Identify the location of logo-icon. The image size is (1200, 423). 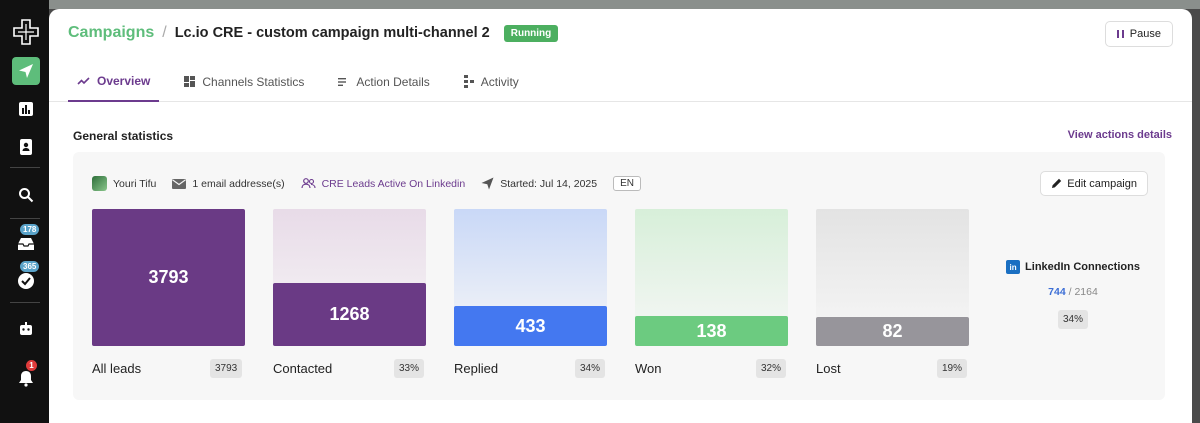
(26, 32).